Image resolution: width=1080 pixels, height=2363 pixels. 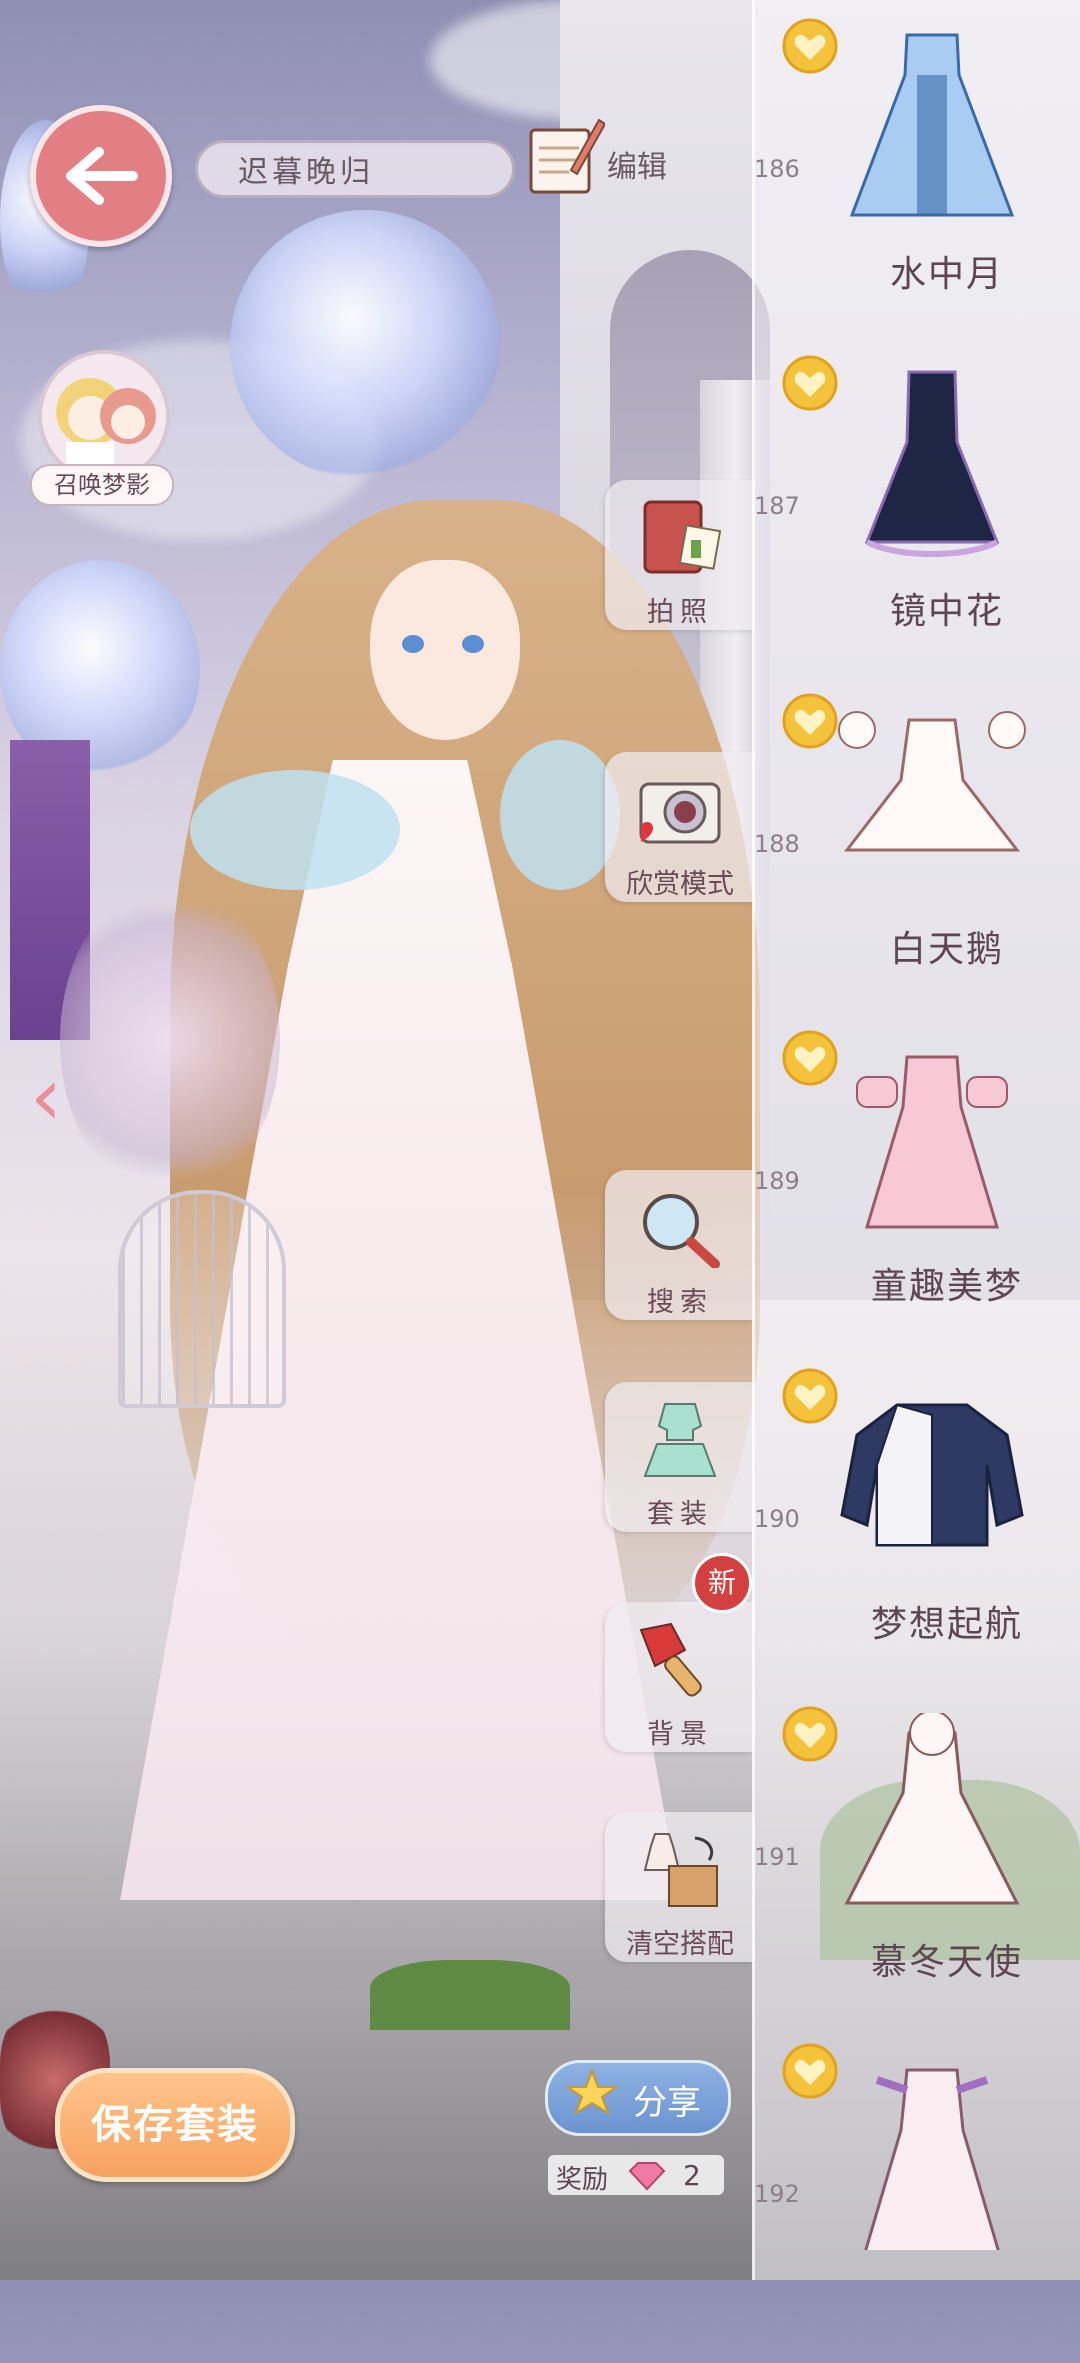 I want to click on item-number: 188, so click(x=777, y=844).